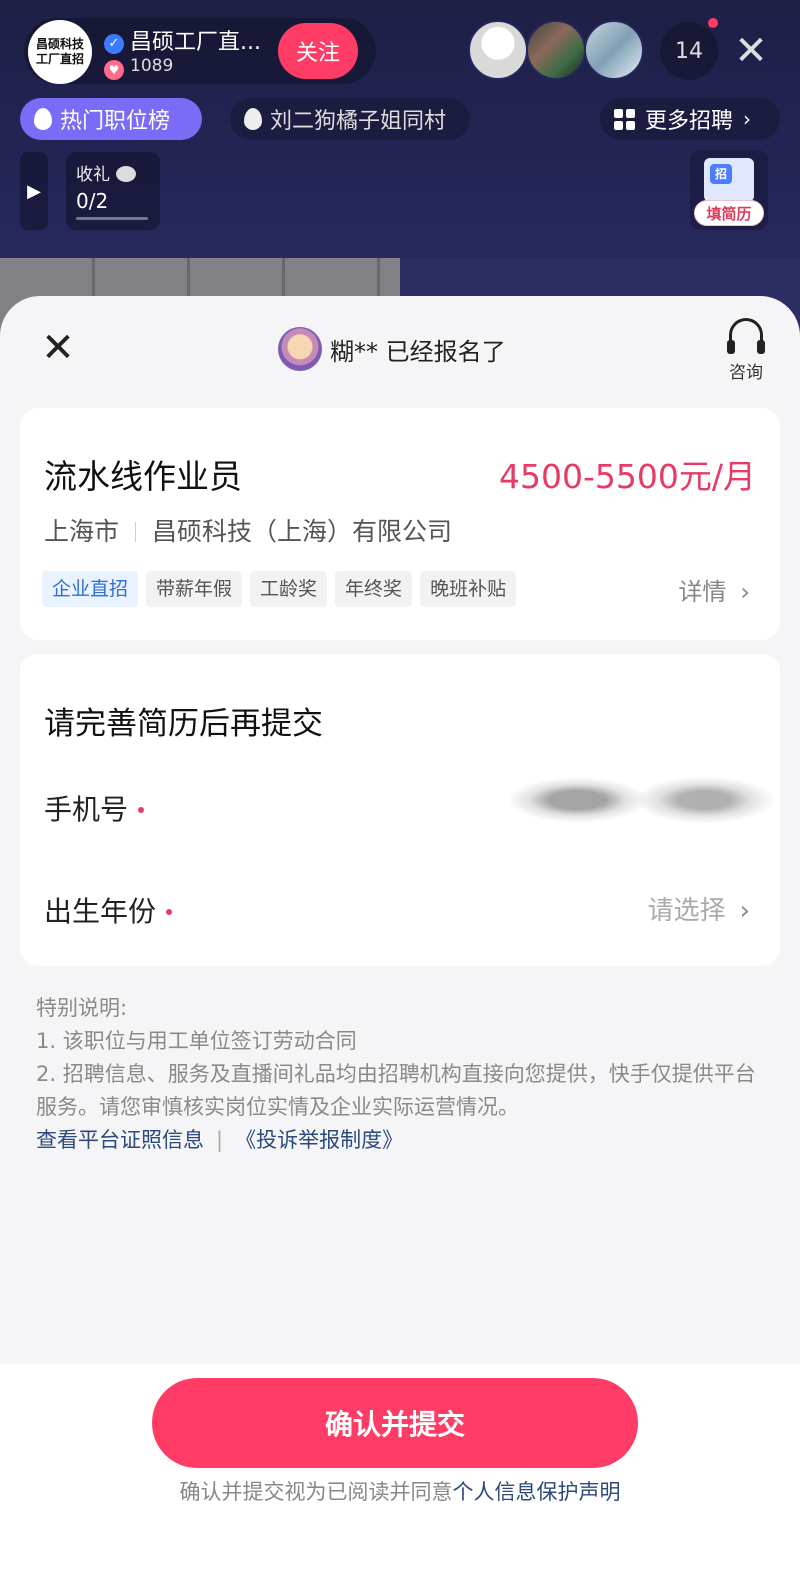 The image size is (800, 1589). I want to click on notification-dot, so click(713, 23).